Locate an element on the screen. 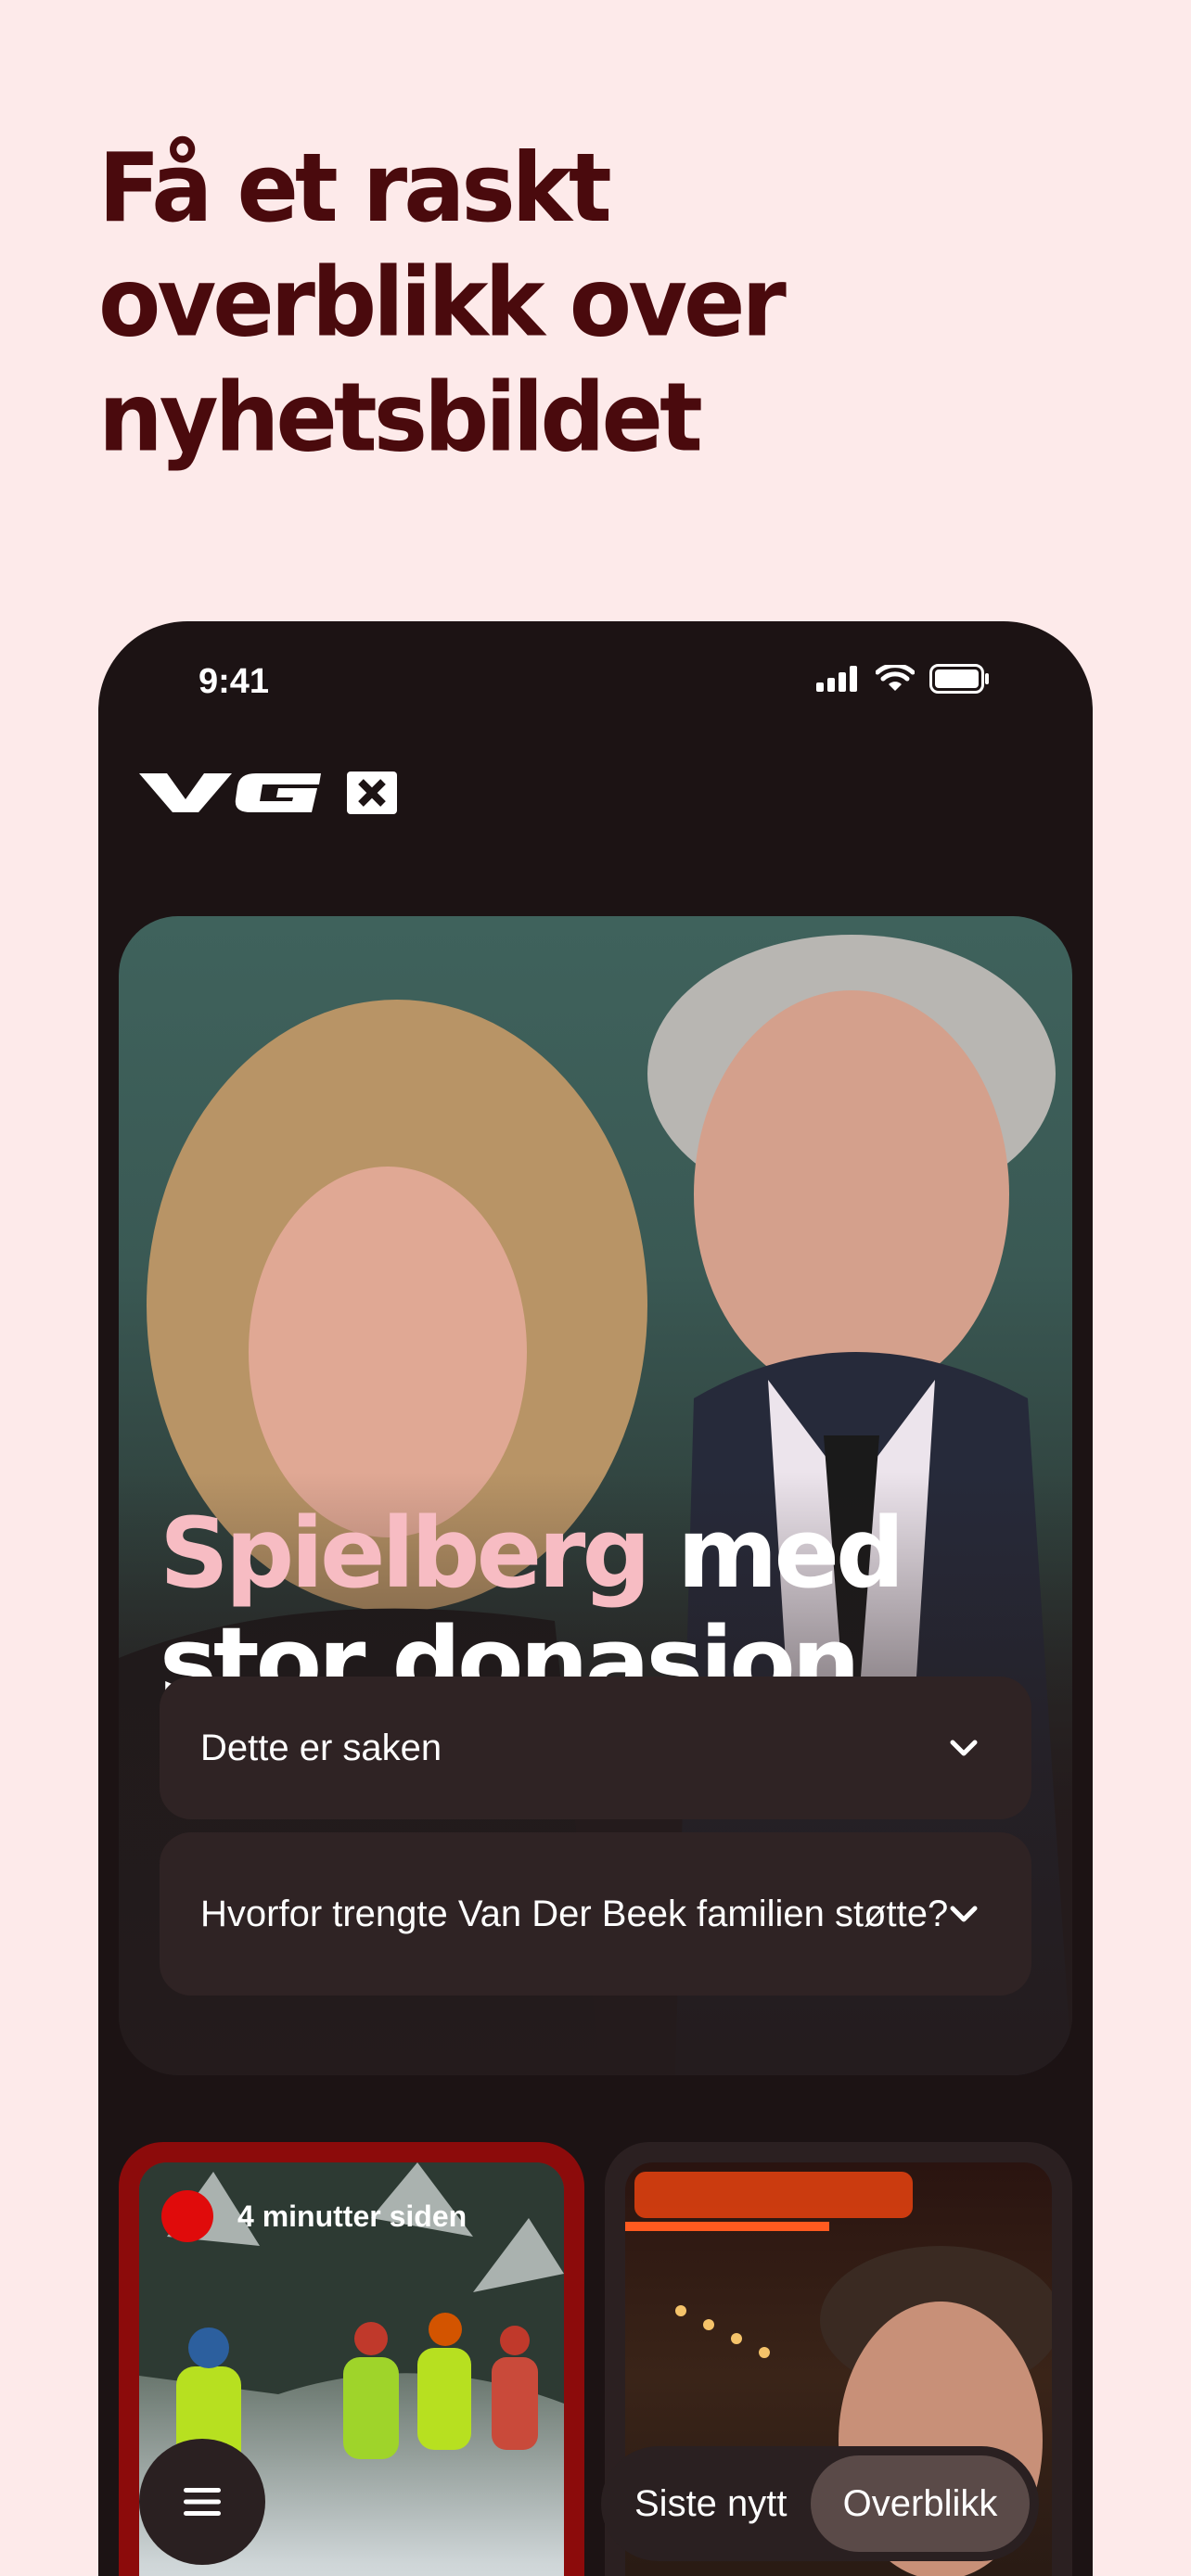 The height and width of the screenshot is (2576, 1191). bottom-segmented-control: Siste nytt Overblikk is located at coordinates (820, 2503).